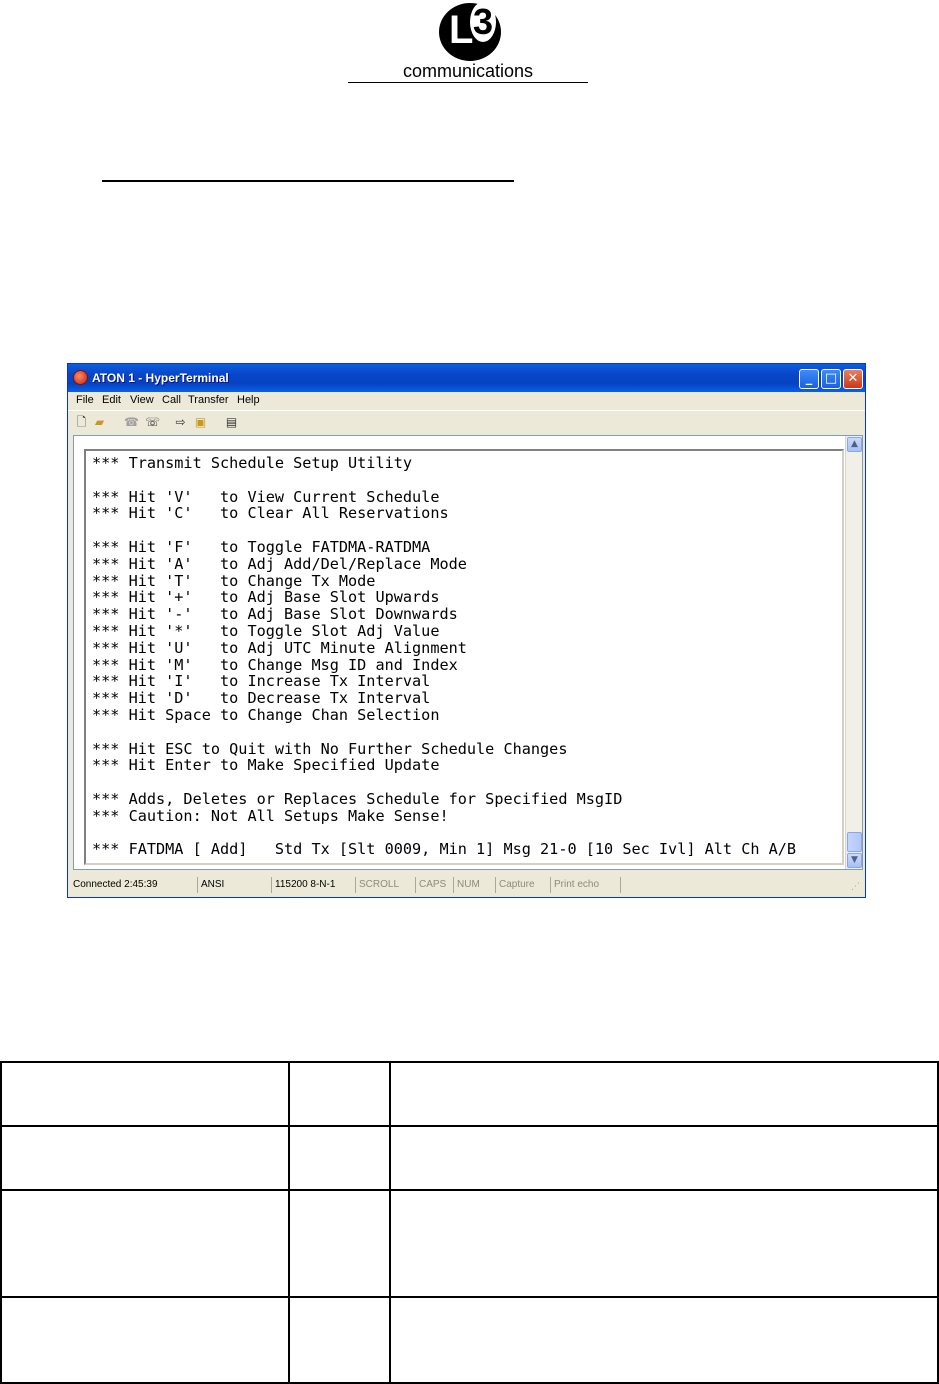 Image resolution: width=939 pixels, height=1384 pixels. I want to click on window-title: ATON 1 - HyperTerminal, so click(160, 378).